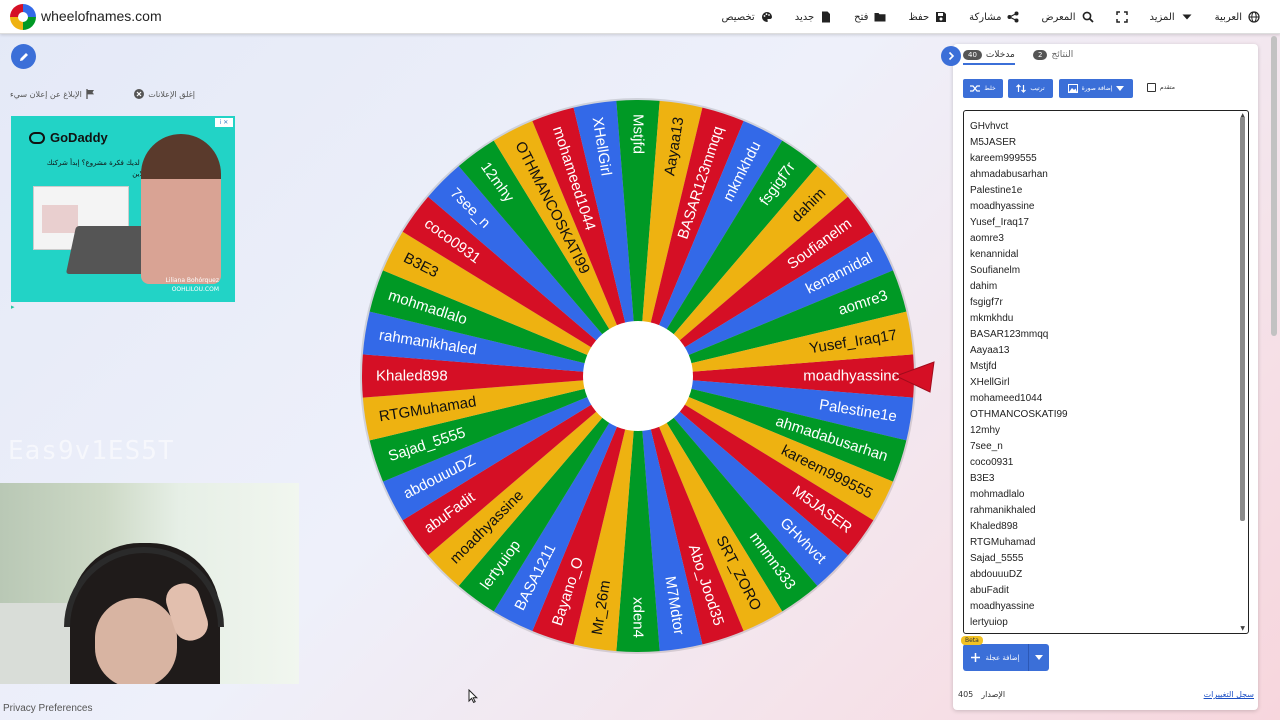  Describe the element at coordinates (473, 696) in the screenshot. I see `mouse-cursor-icon` at that location.